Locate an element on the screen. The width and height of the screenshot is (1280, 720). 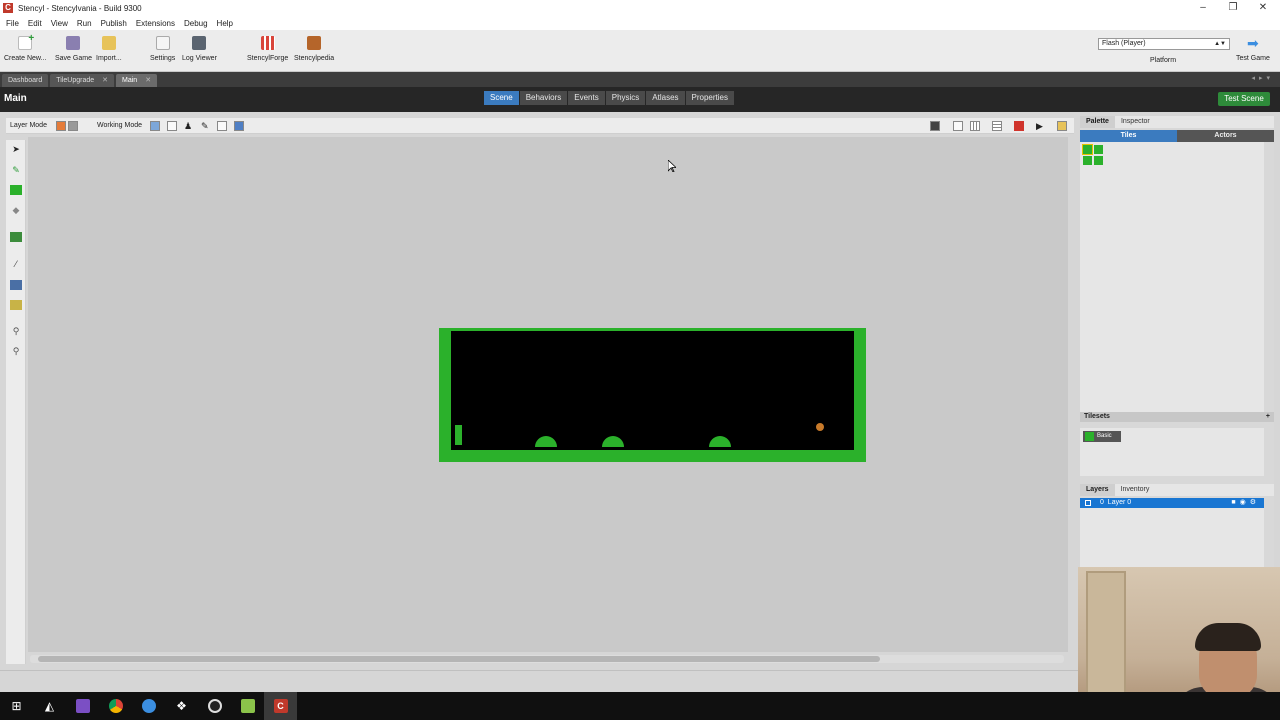
horizontal-scrollbar is located at coordinates (547, 659).